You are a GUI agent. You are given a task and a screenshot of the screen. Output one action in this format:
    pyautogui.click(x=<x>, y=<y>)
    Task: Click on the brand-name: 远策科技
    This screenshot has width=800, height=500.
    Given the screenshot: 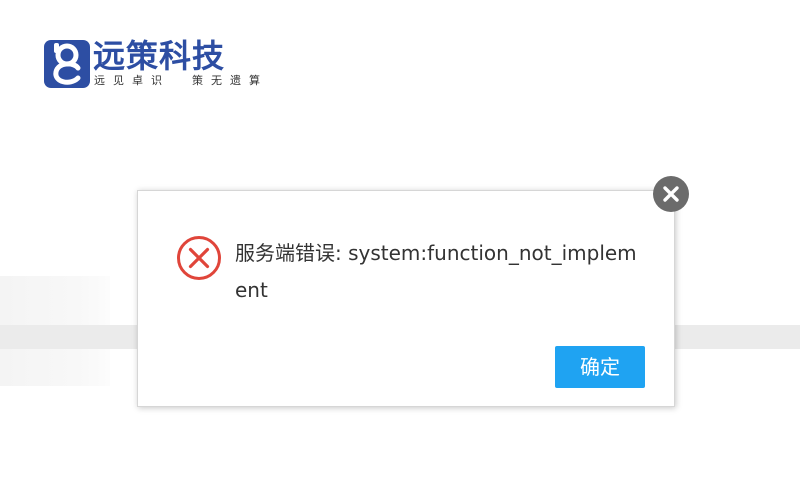 What is the action you would take?
    pyautogui.click(x=159, y=56)
    